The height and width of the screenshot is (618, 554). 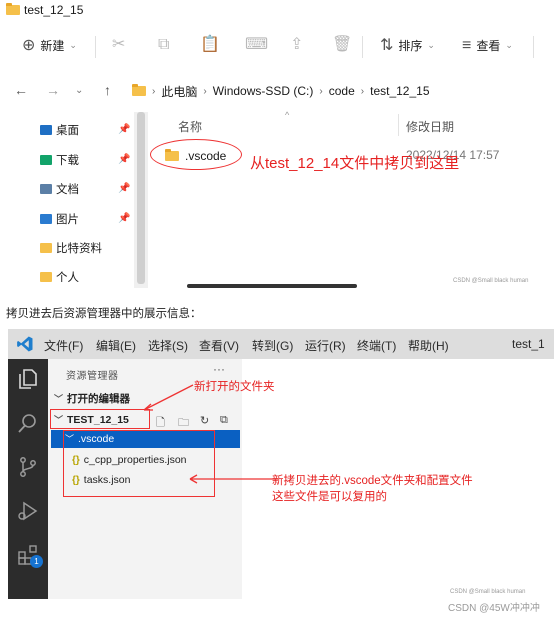 What do you see at coordinates (467, 45) in the screenshot?
I see `view-list-icon: ≡` at bounding box center [467, 45].